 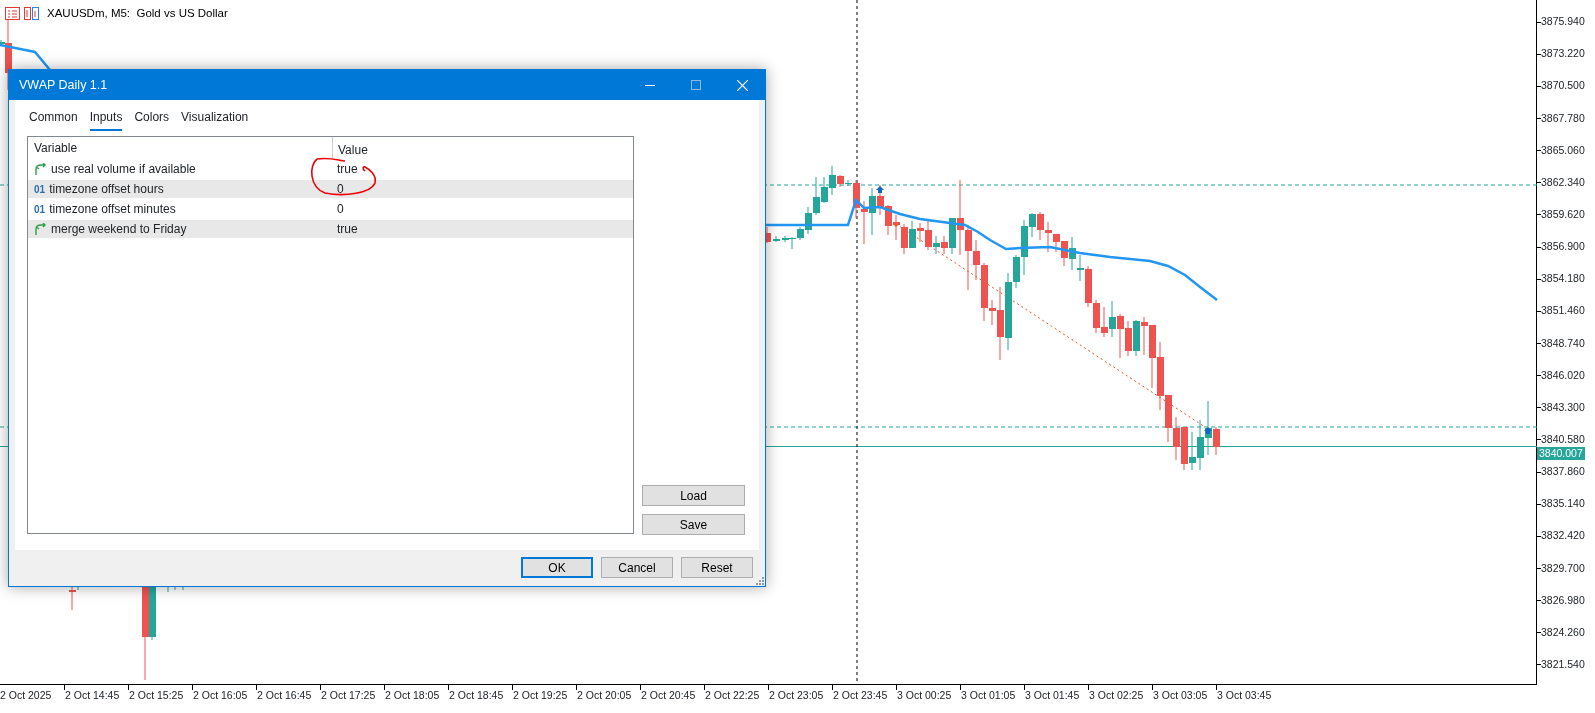 I want to click on time-label: 2 Oct 18:05, so click(x=412, y=695).